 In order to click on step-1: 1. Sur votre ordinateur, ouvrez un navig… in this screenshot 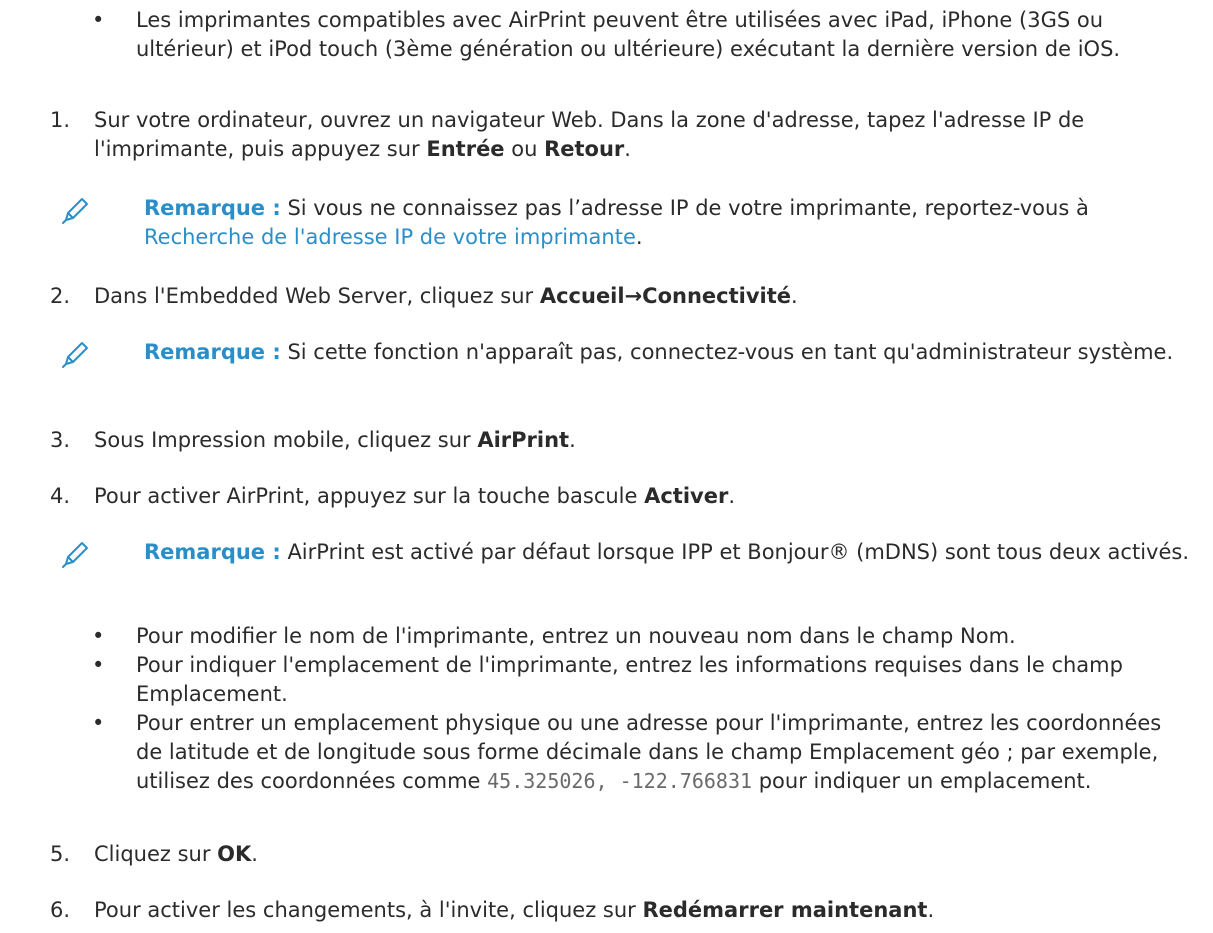, I will do `click(625, 135)`.